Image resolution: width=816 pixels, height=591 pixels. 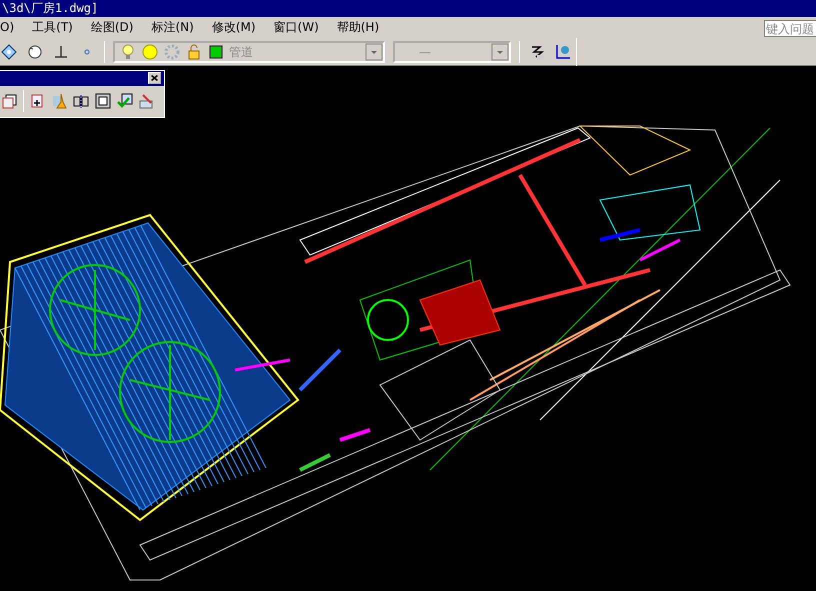 I want to click on help-search-field: 键入问题, so click(x=790, y=28).